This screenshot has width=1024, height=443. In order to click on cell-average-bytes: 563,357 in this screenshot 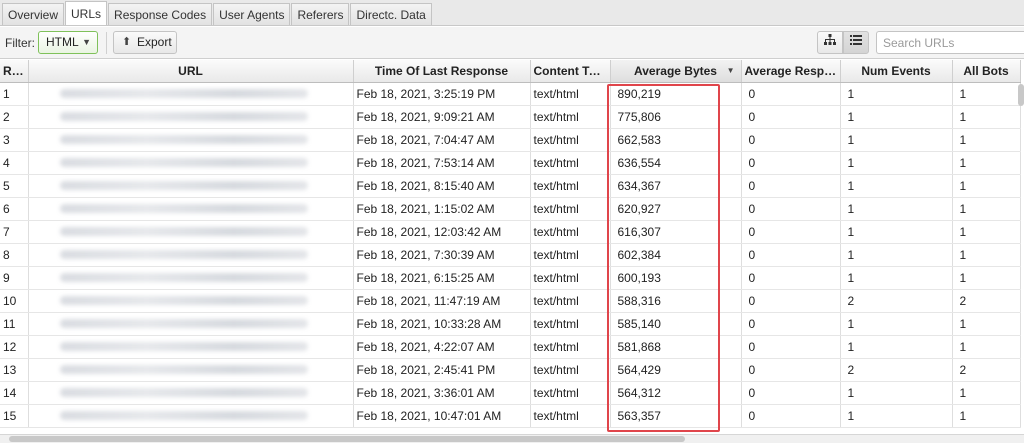, I will do `click(676, 416)`.